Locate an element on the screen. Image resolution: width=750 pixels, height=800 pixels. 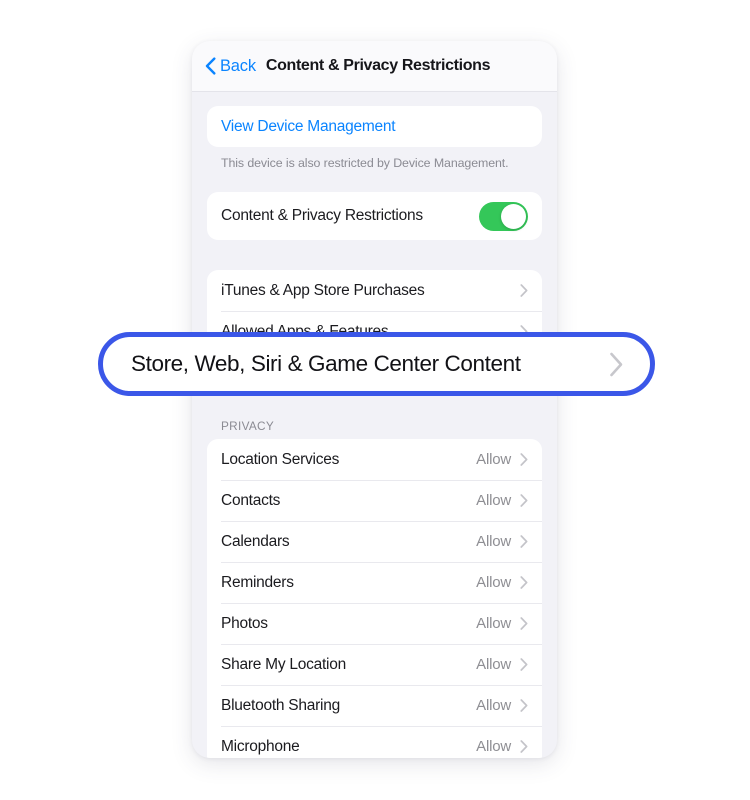
row-label: iTunes & App Store Purchases is located at coordinates (323, 290).